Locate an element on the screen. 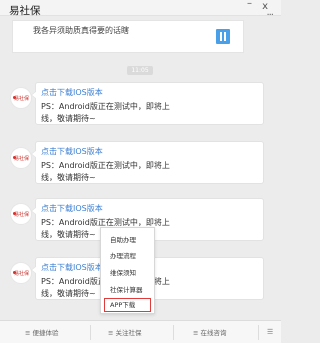  tab-convenient: ≡ 便捷体验 is located at coordinates (42, 332).